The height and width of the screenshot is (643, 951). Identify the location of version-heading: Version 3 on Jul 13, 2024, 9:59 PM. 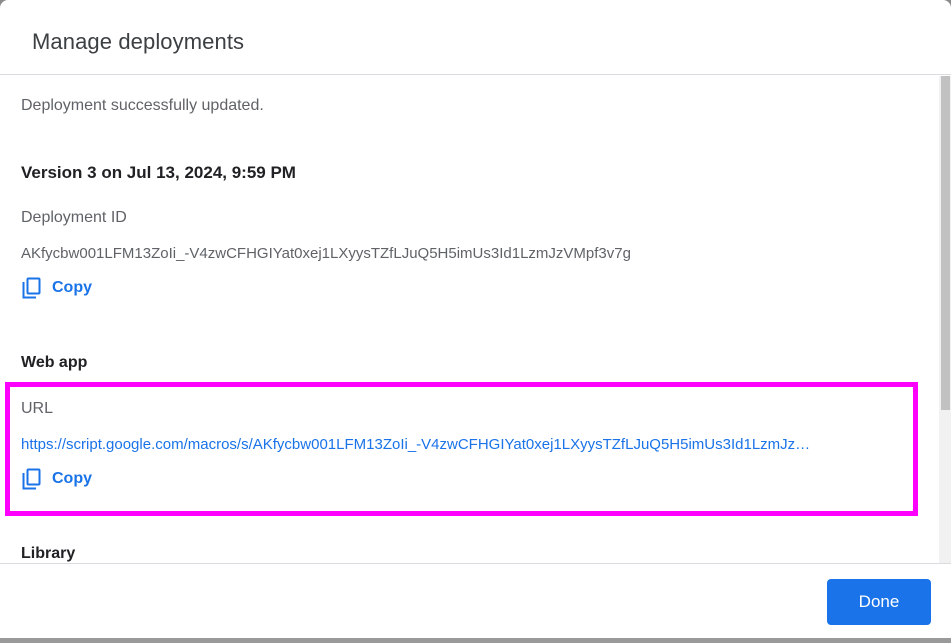
(158, 172).